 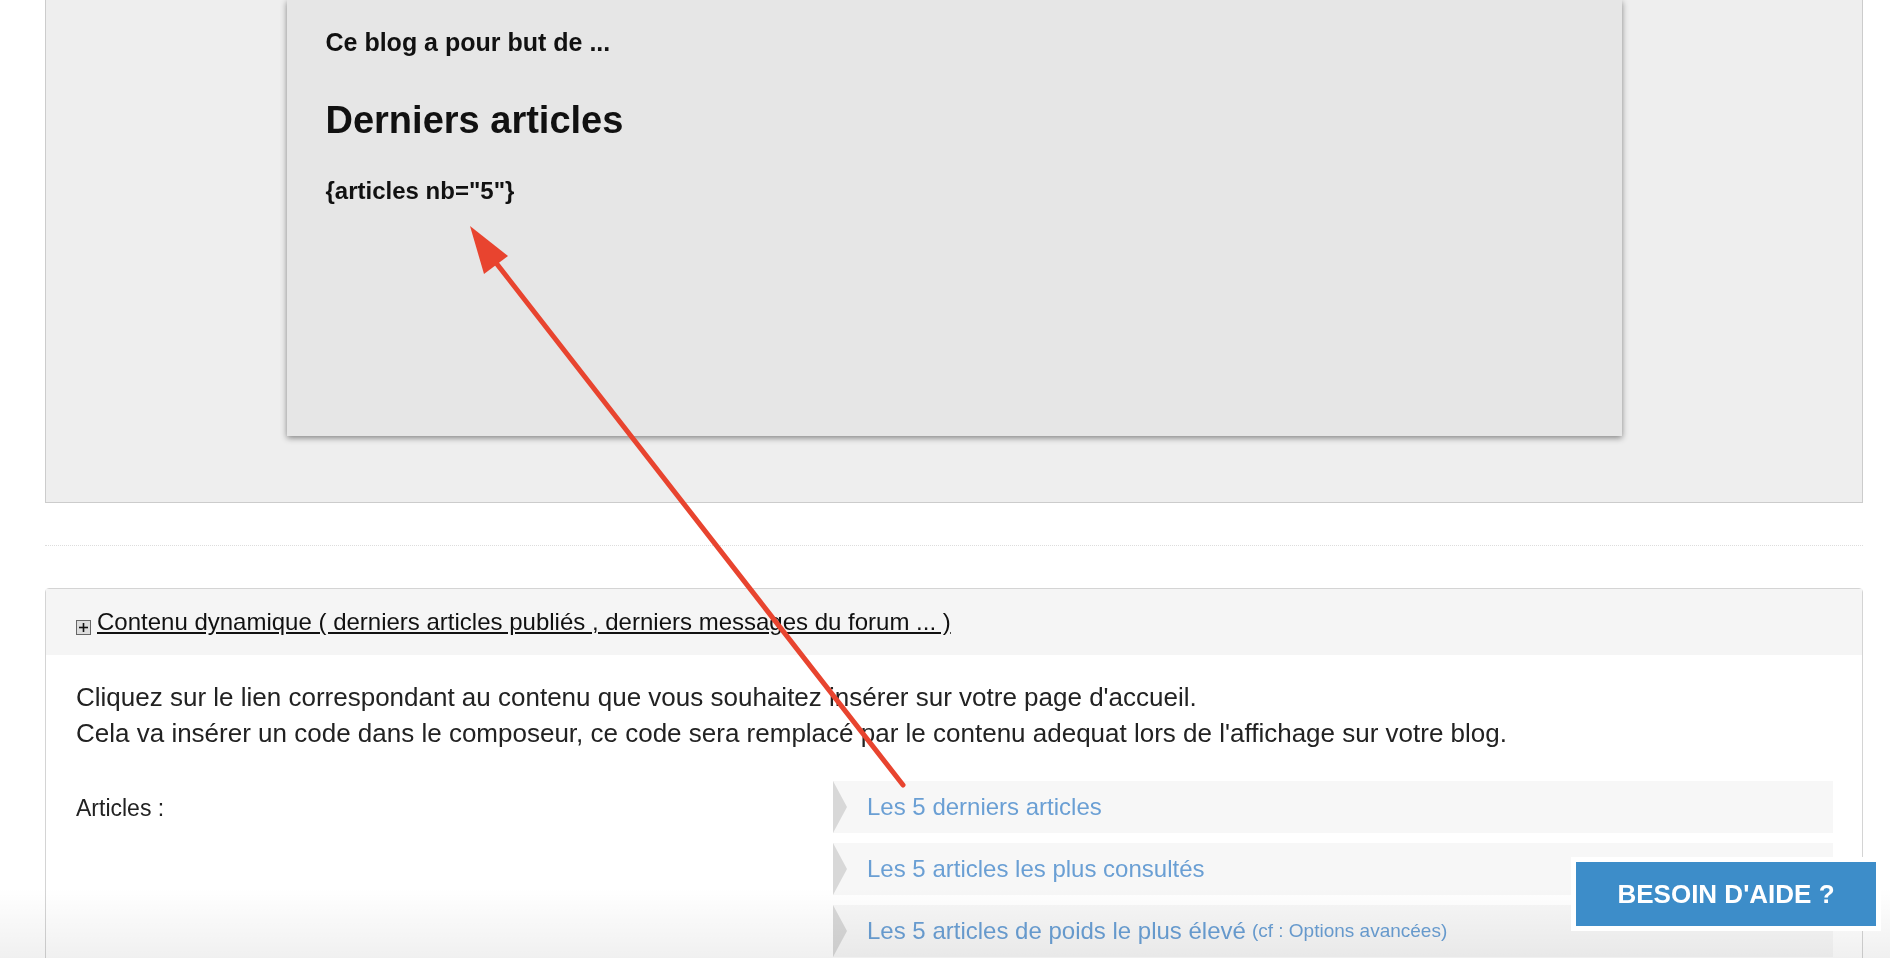 I want to click on group-label: Articles :, so click(x=121, y=808).